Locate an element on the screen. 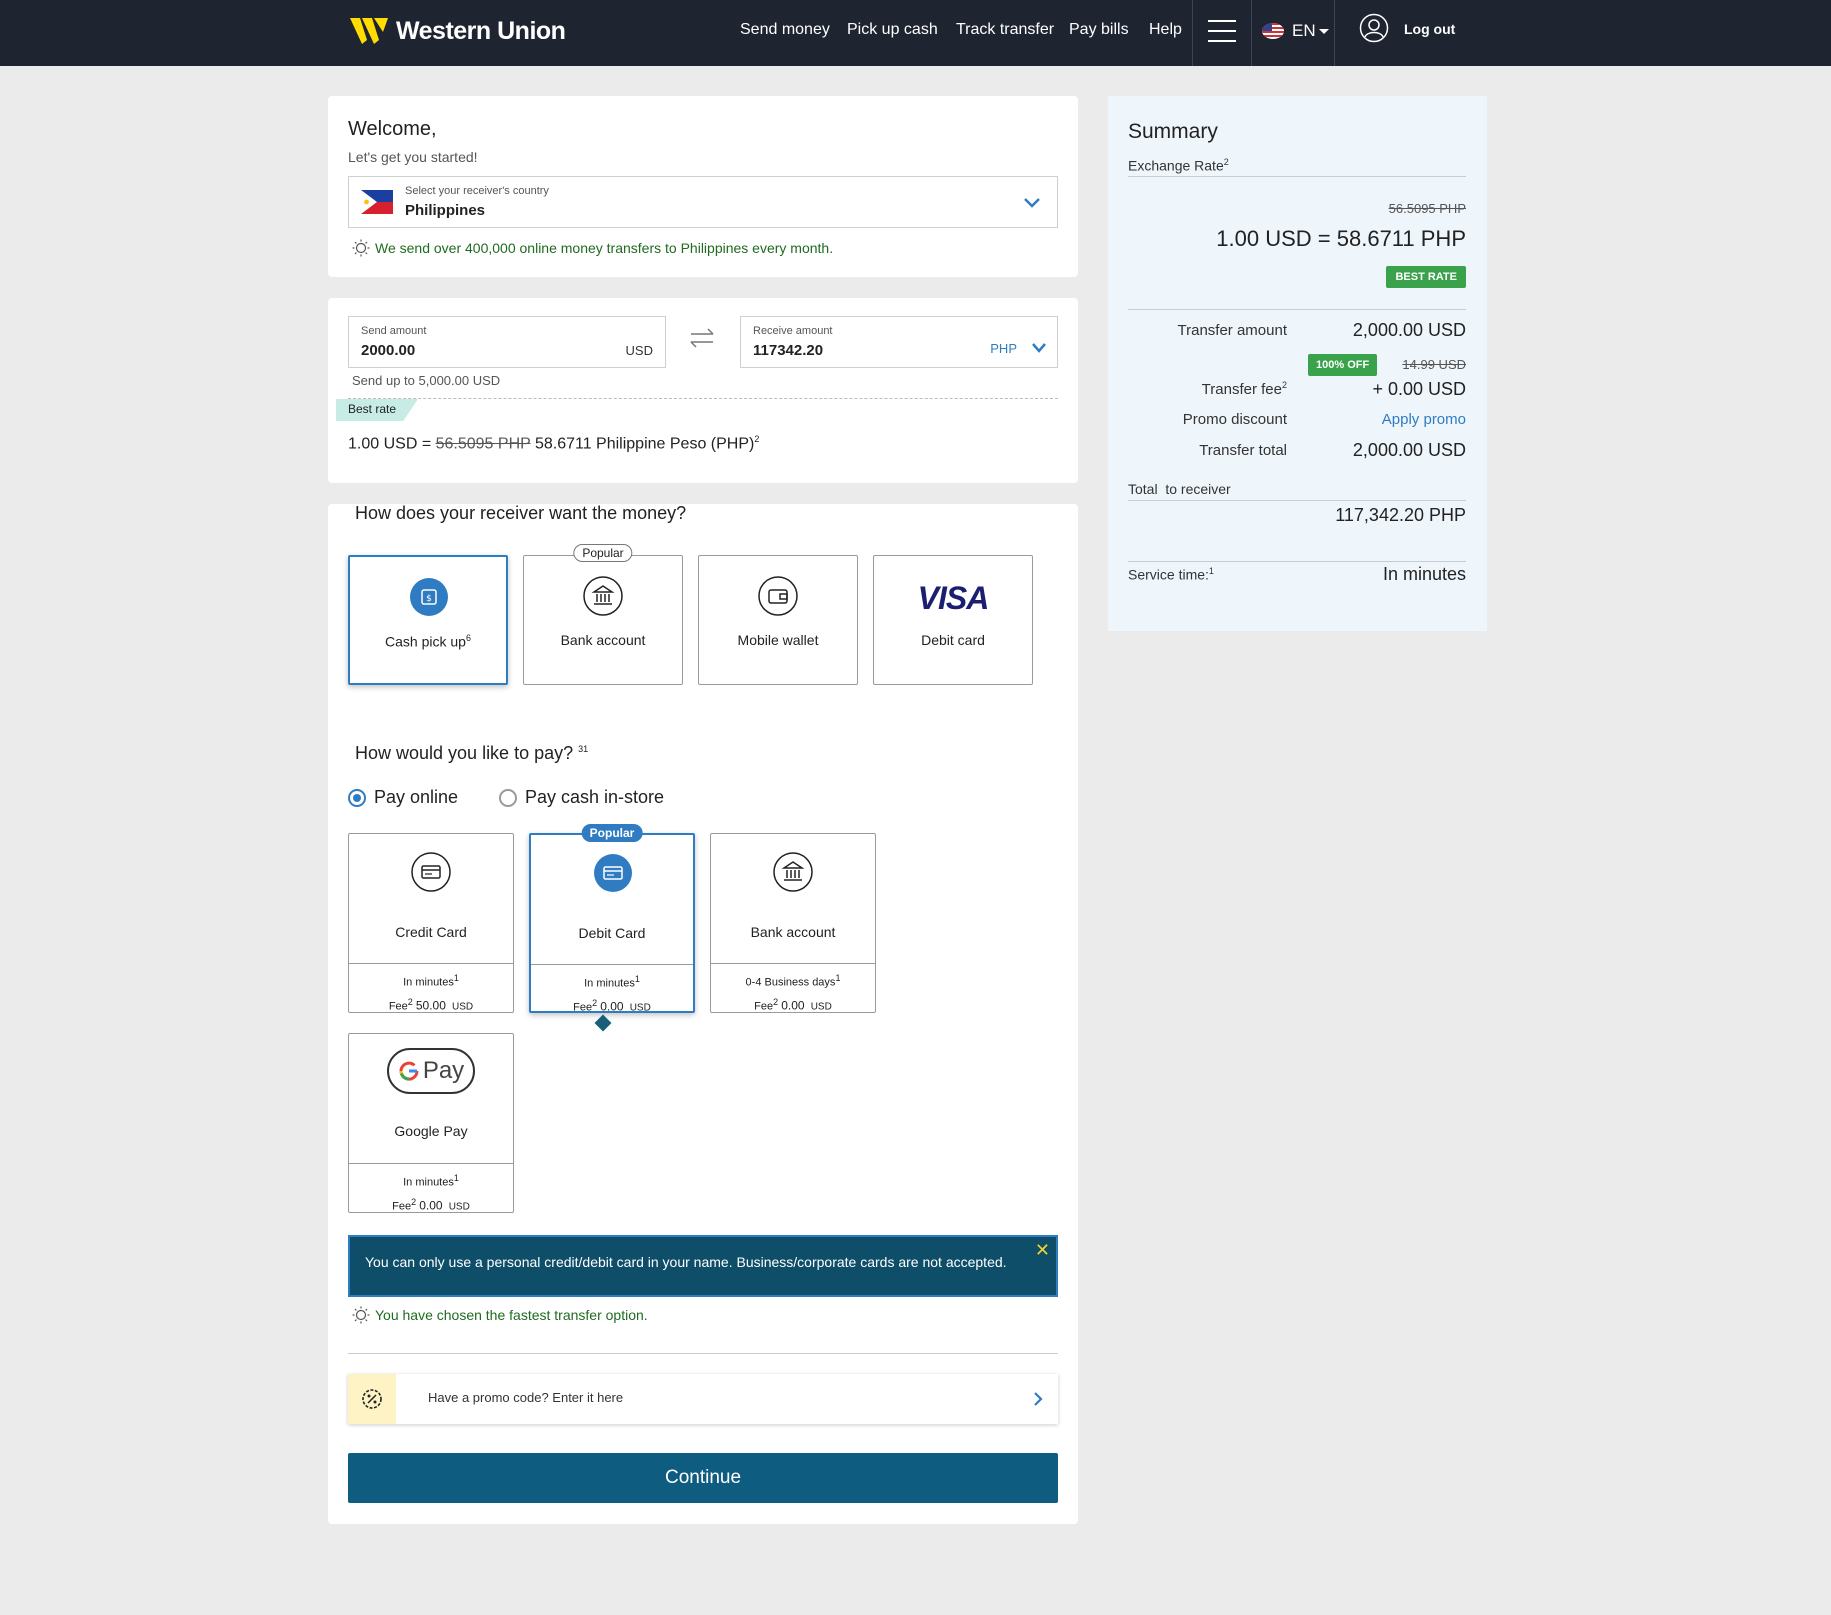 The image size is (1831, 1615). wu-logo-icon is located at coordinates (369, 31).